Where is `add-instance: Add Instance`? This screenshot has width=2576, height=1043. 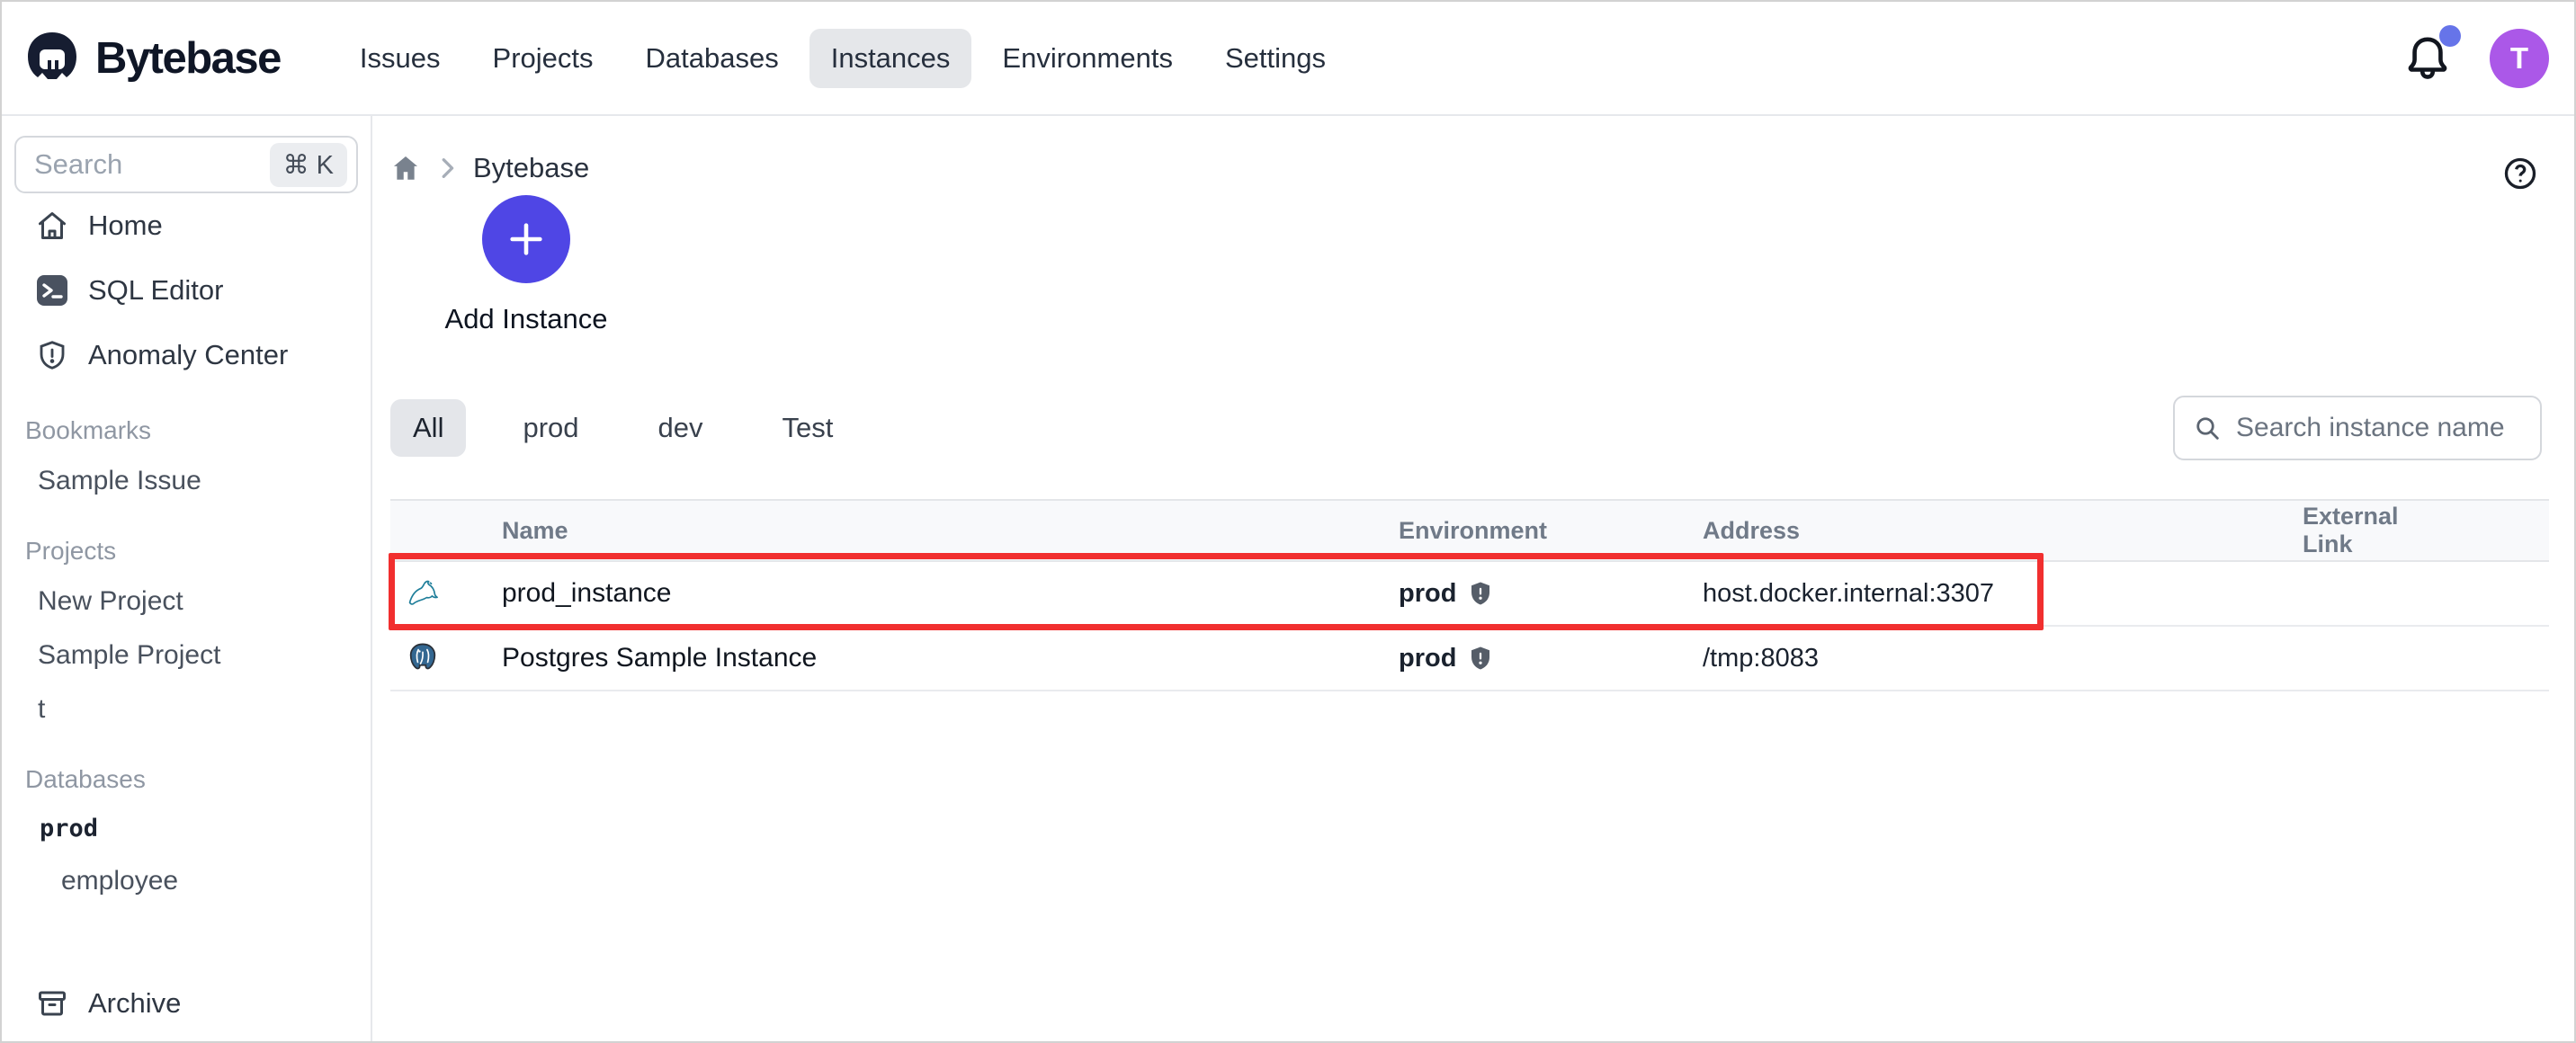
add-instance: Add Instance is located at coordinates (526, 265).